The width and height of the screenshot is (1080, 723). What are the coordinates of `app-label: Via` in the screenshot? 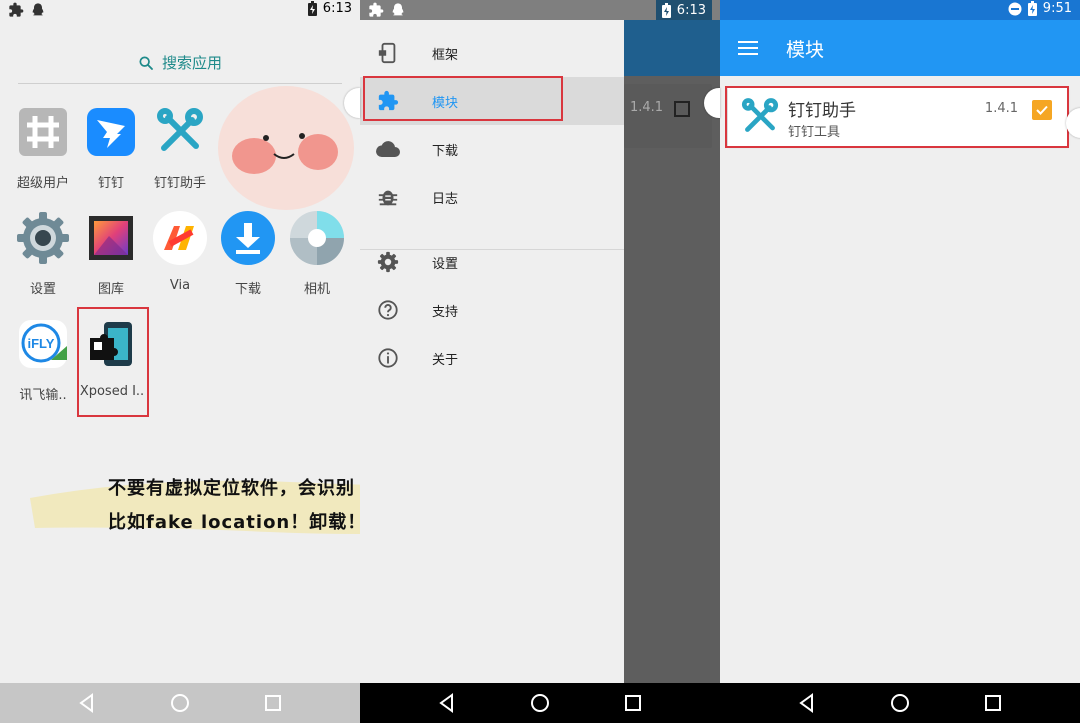 It's located at (180, 285).